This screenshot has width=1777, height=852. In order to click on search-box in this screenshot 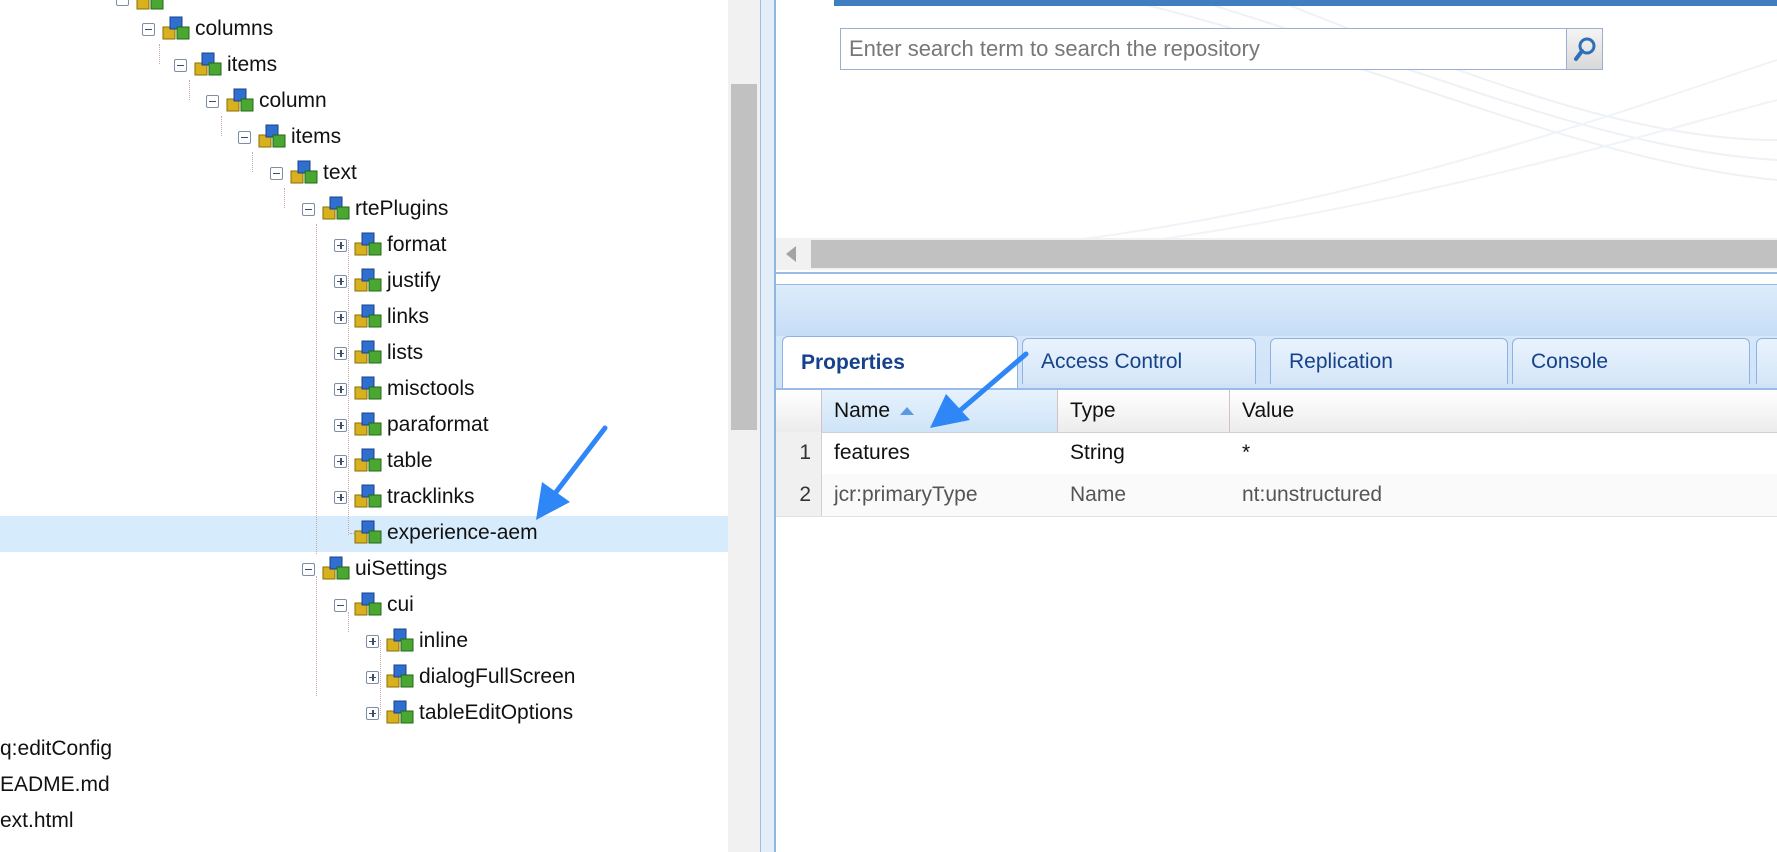, I will do `click(1221, 49)`.